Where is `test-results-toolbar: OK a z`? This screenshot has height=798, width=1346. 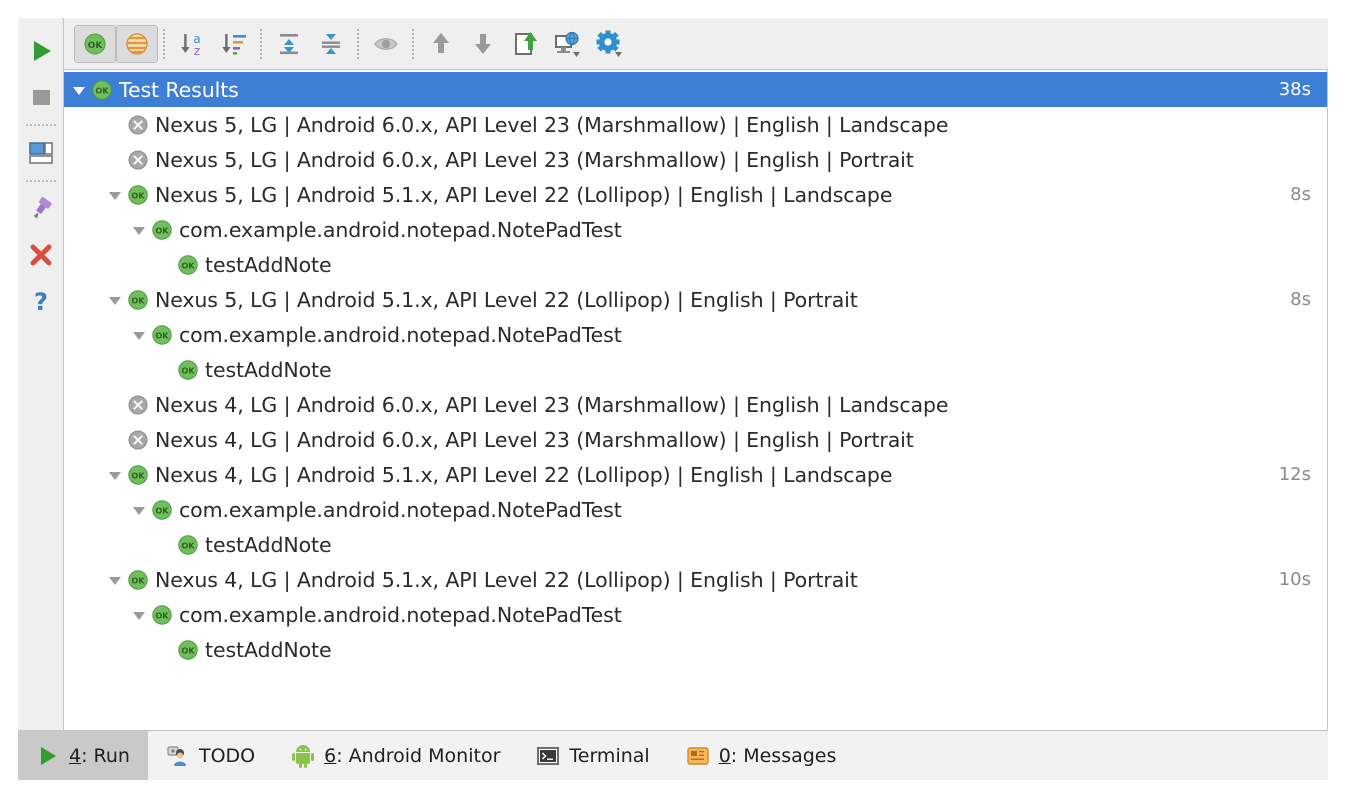
test-results-toolbar: OK a z is located at coordinates (696, 44).